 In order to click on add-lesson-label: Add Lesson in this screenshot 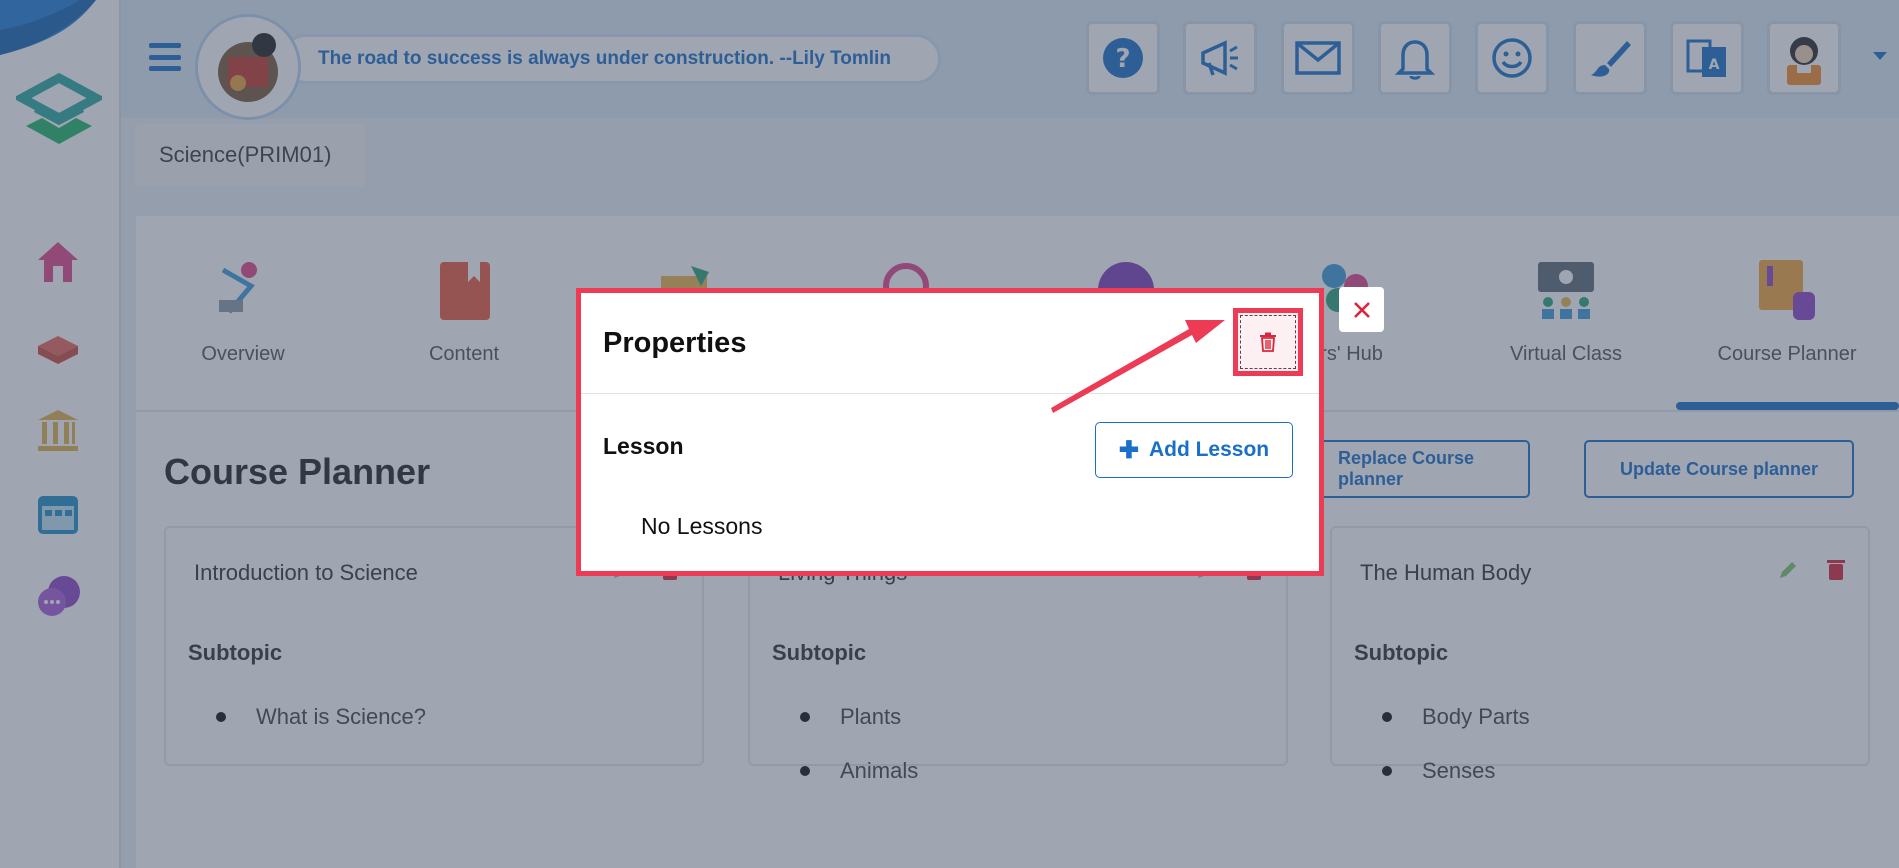, I will do `click(1209, 449)`.